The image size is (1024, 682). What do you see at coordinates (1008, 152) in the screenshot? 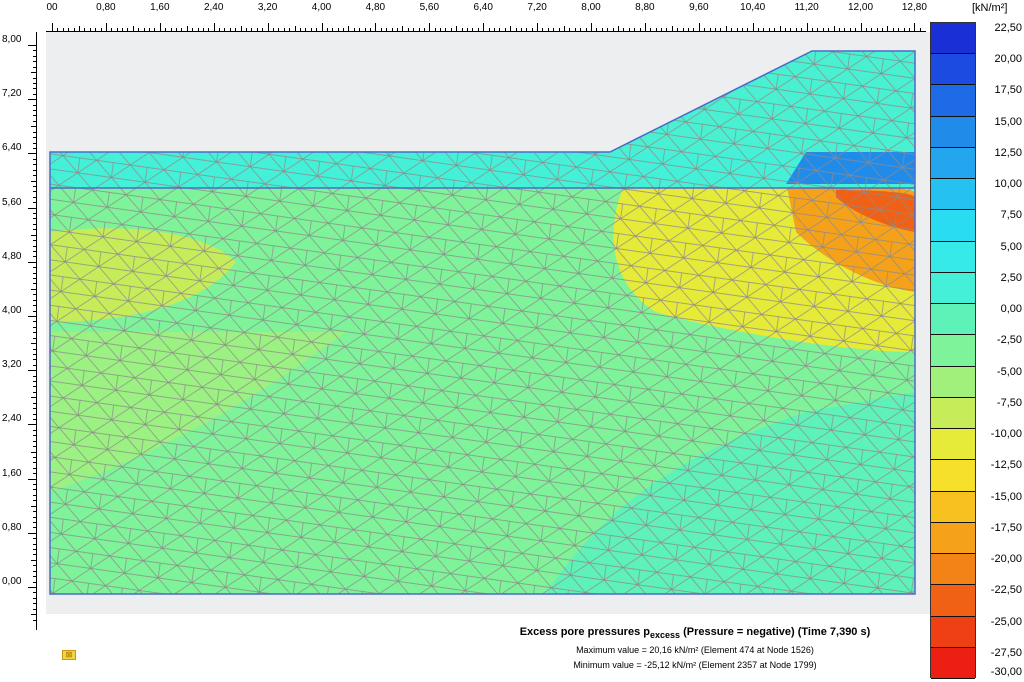
I see `legend-value-label: 12,50` at bounding box center [1008, 152].